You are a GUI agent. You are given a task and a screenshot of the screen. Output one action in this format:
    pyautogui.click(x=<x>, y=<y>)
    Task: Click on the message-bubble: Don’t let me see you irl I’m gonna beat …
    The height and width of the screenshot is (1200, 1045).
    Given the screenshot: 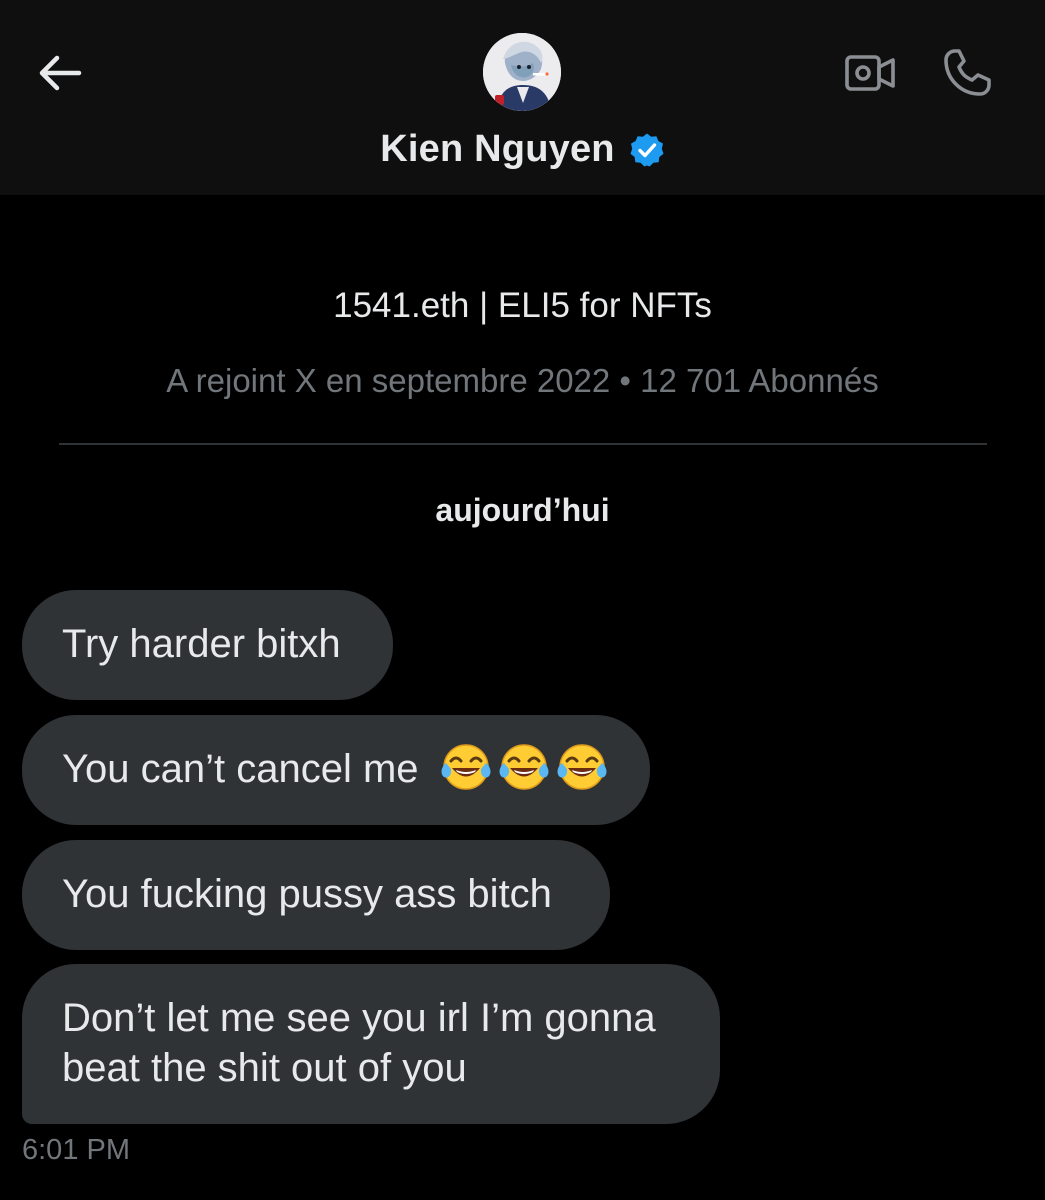 What is the action you would take?
    pyautogui.click(x=371, y=1044)
    